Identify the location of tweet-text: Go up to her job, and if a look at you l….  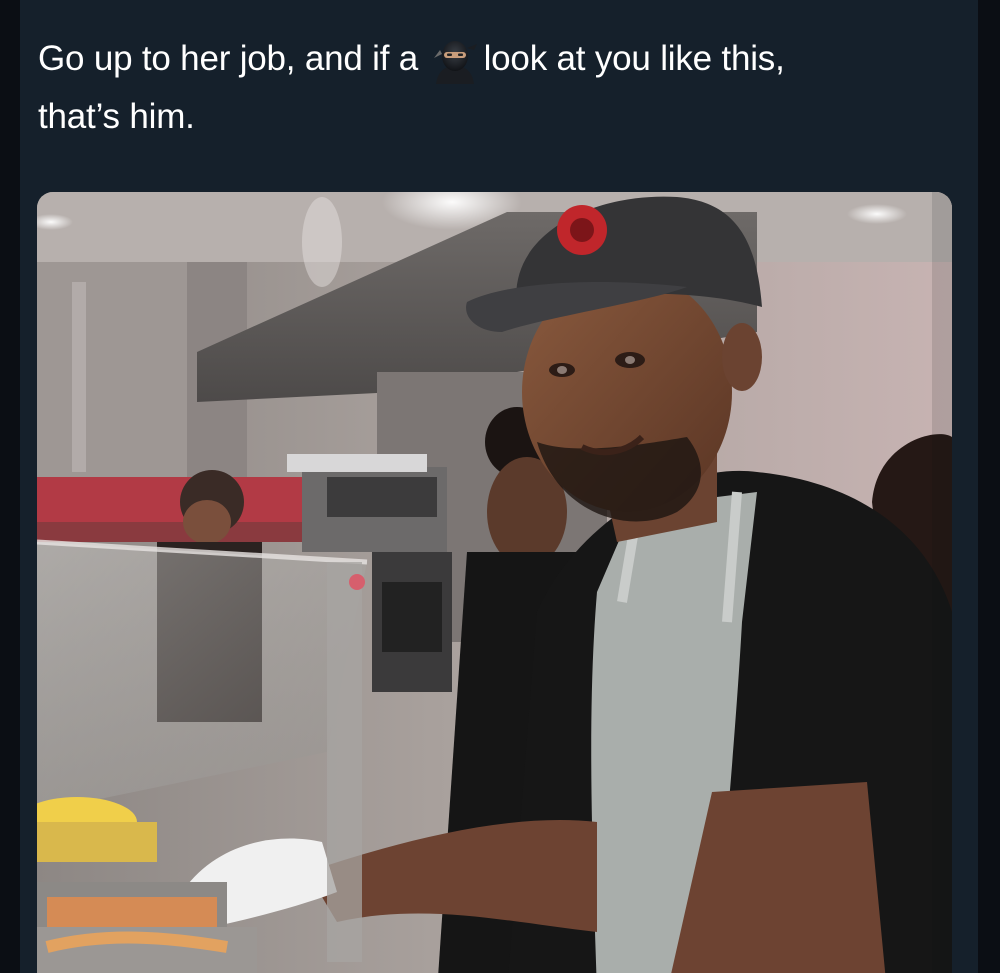
(503, 88).